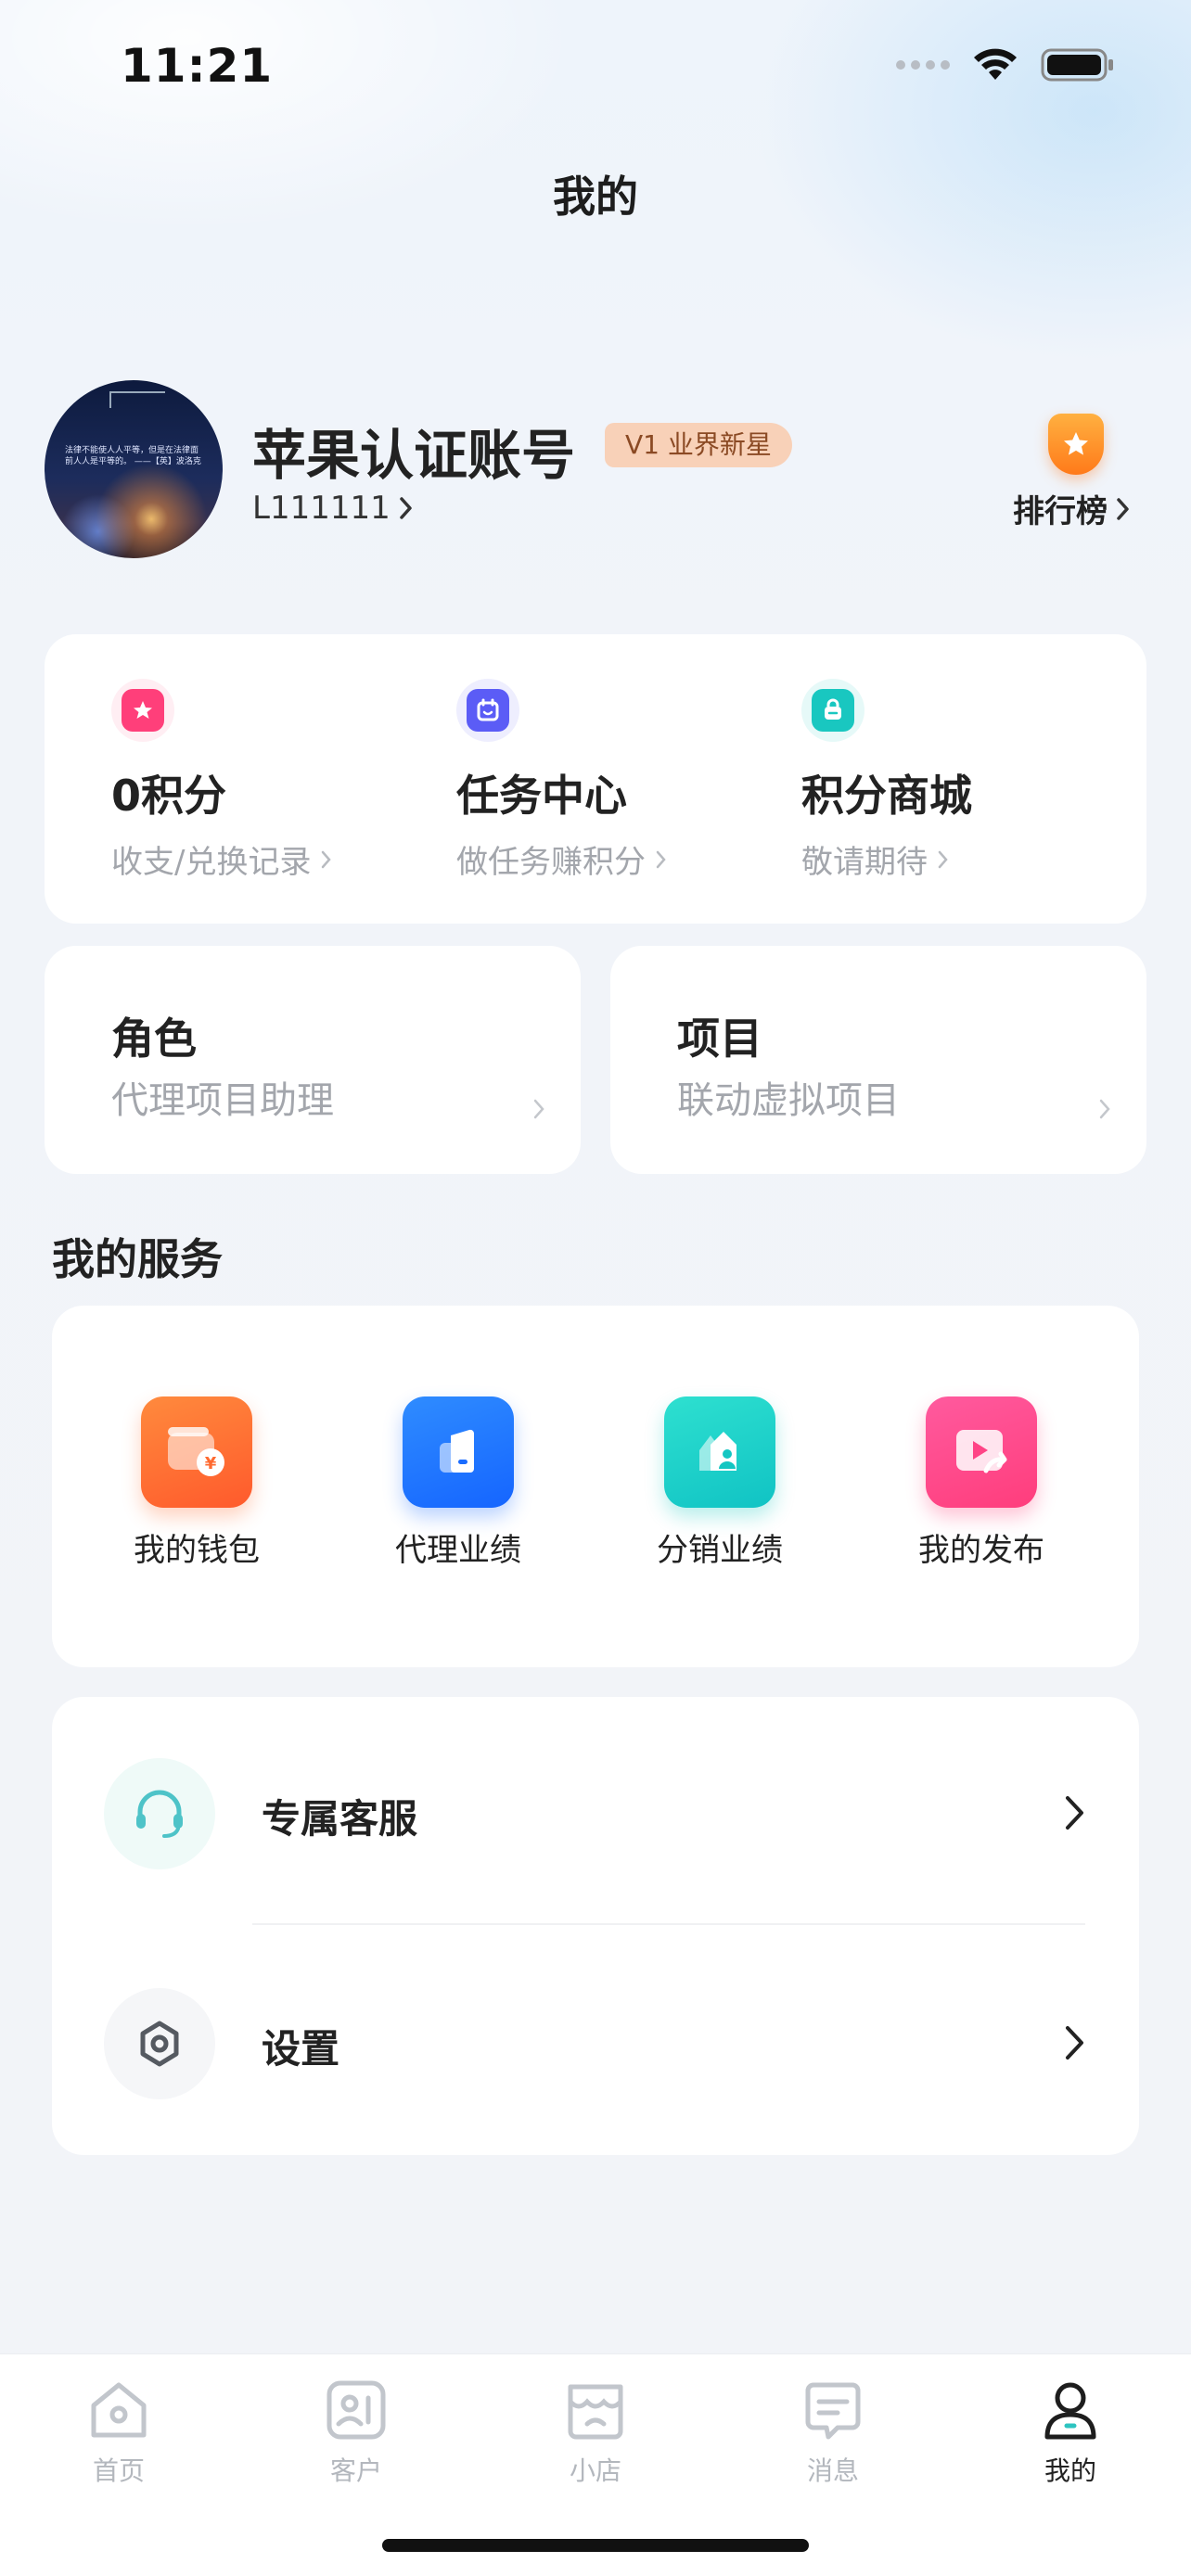  I want to click on leaderboard-button: 排行榜, so click(1076, 474).